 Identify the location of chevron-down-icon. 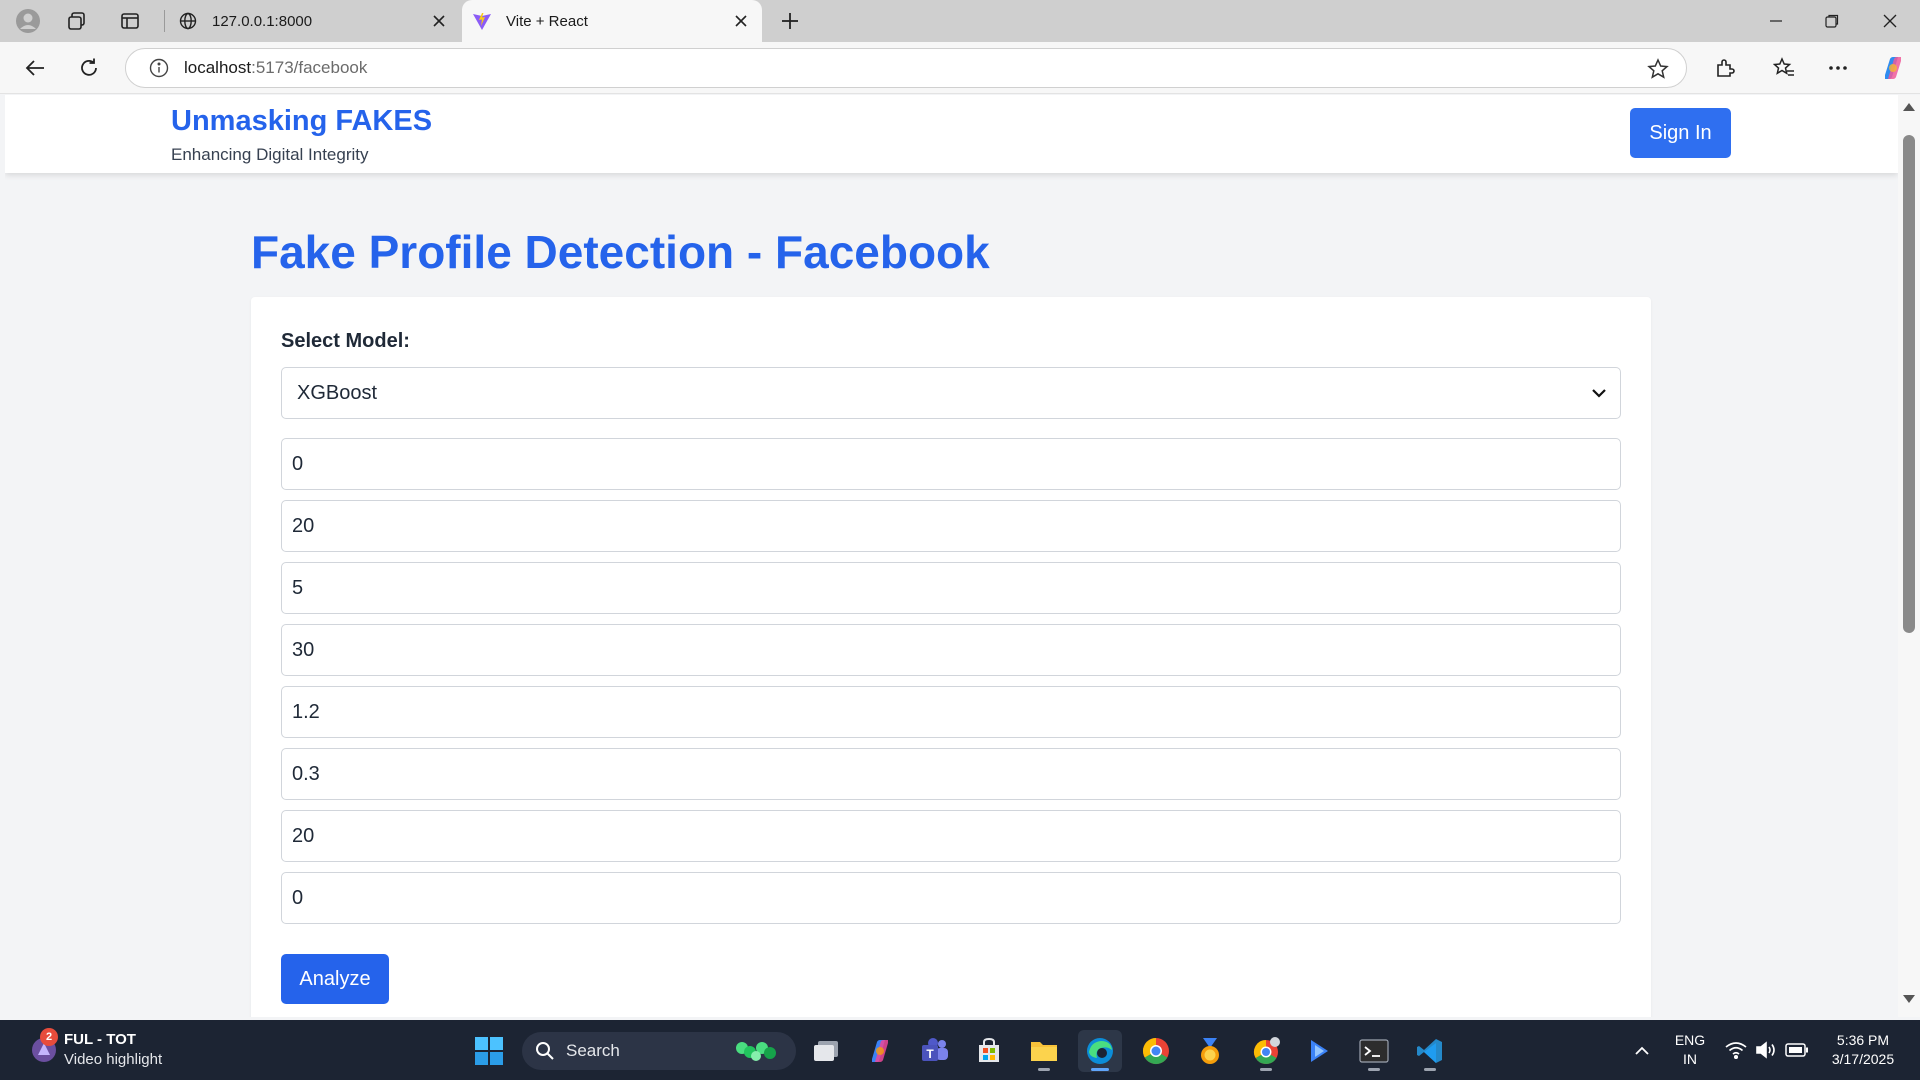
(1599, 393).